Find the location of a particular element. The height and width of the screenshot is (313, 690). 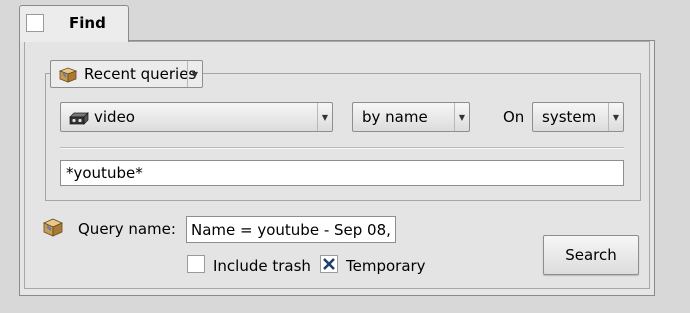

video-cassette-icon is located at coordinates (79, 118).